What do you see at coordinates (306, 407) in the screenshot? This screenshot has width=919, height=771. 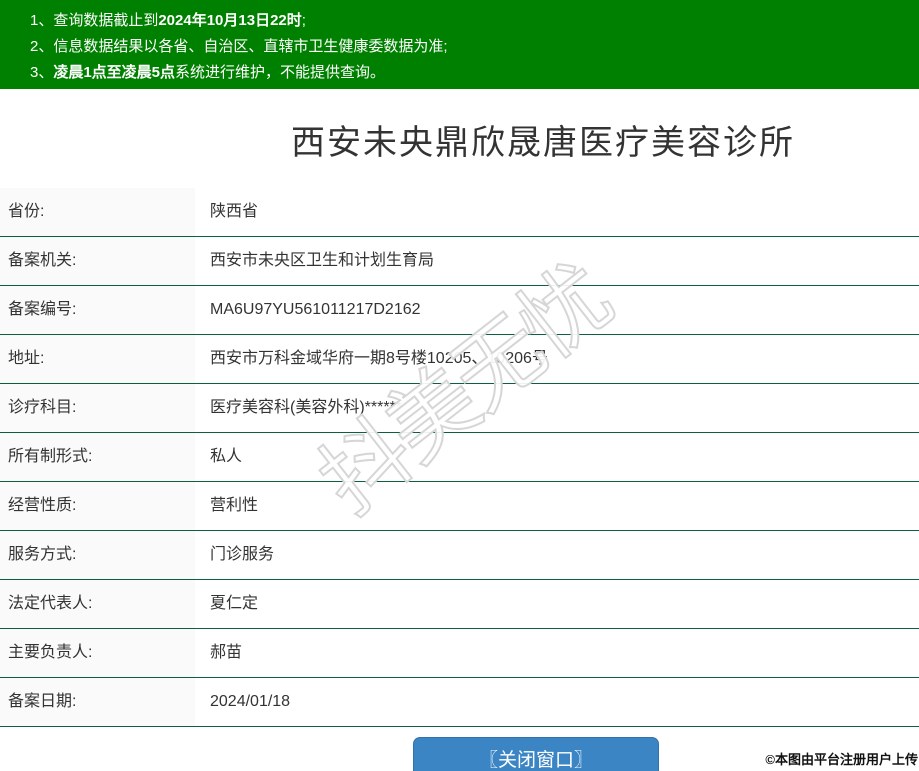 I see `row-value: 医疗美容科(美容外科)******` at bounding box center [306, 407].